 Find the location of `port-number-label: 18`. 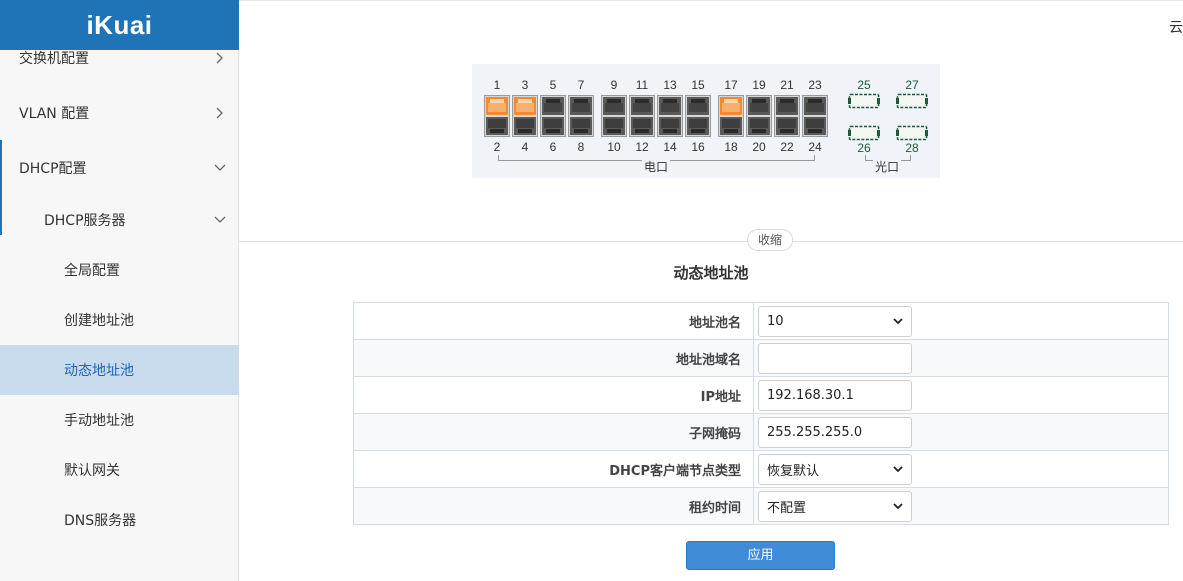

port-number-label: 18 is located at coordinates (731, 147).